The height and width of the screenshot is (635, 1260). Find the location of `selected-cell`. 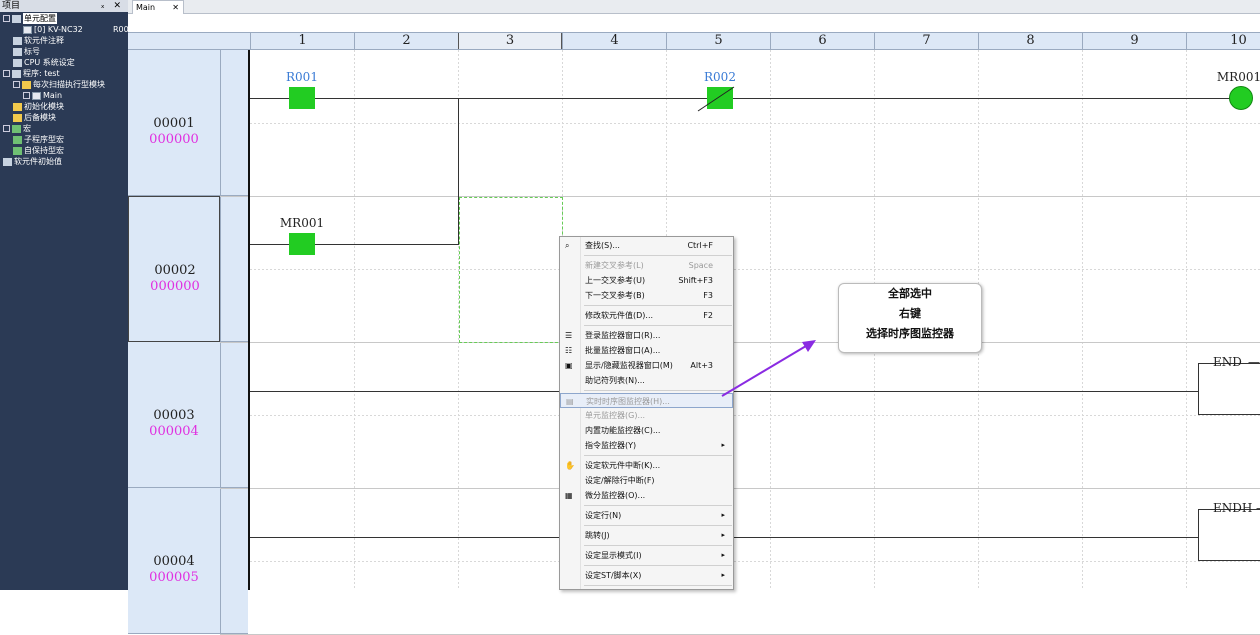

selected-cell is located at coordinates (511, 270).